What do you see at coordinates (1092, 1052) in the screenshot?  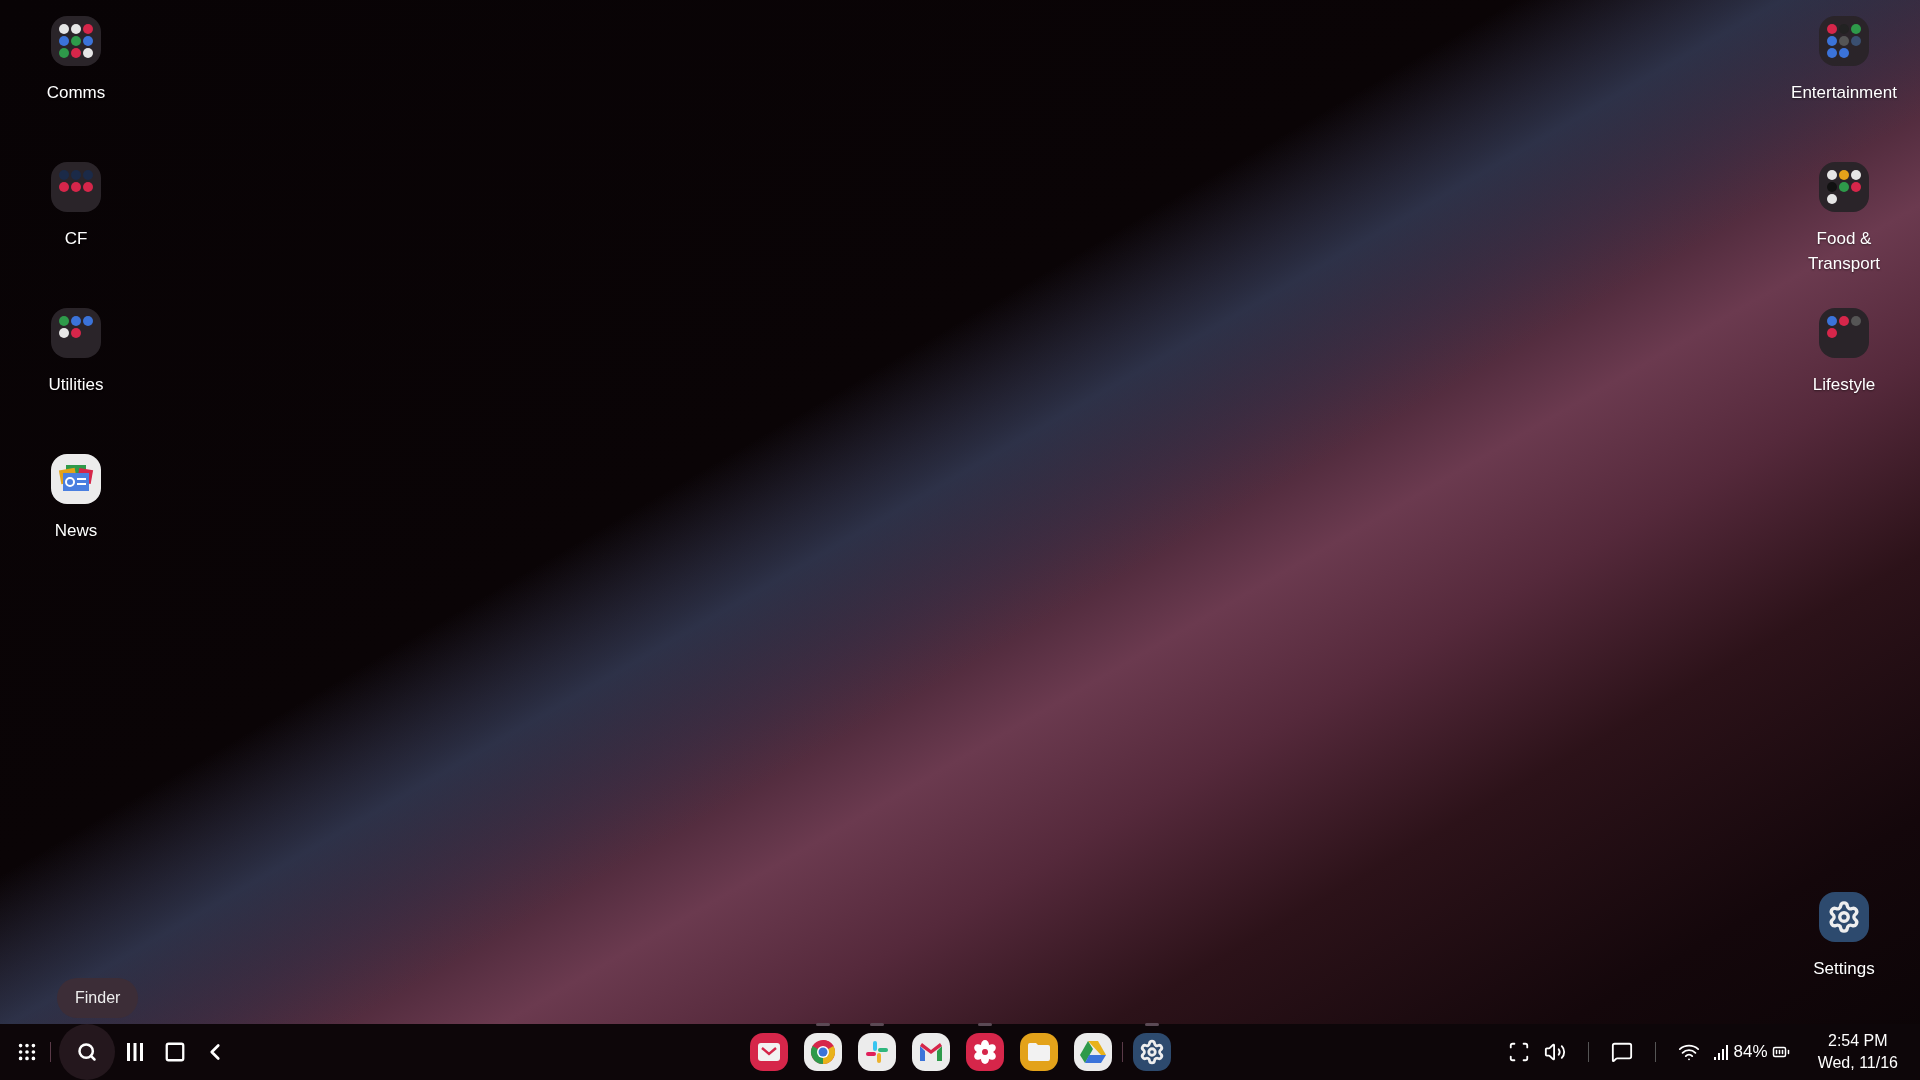 I see `triangle-logo-icon` at bounding box center [1092, 1052].